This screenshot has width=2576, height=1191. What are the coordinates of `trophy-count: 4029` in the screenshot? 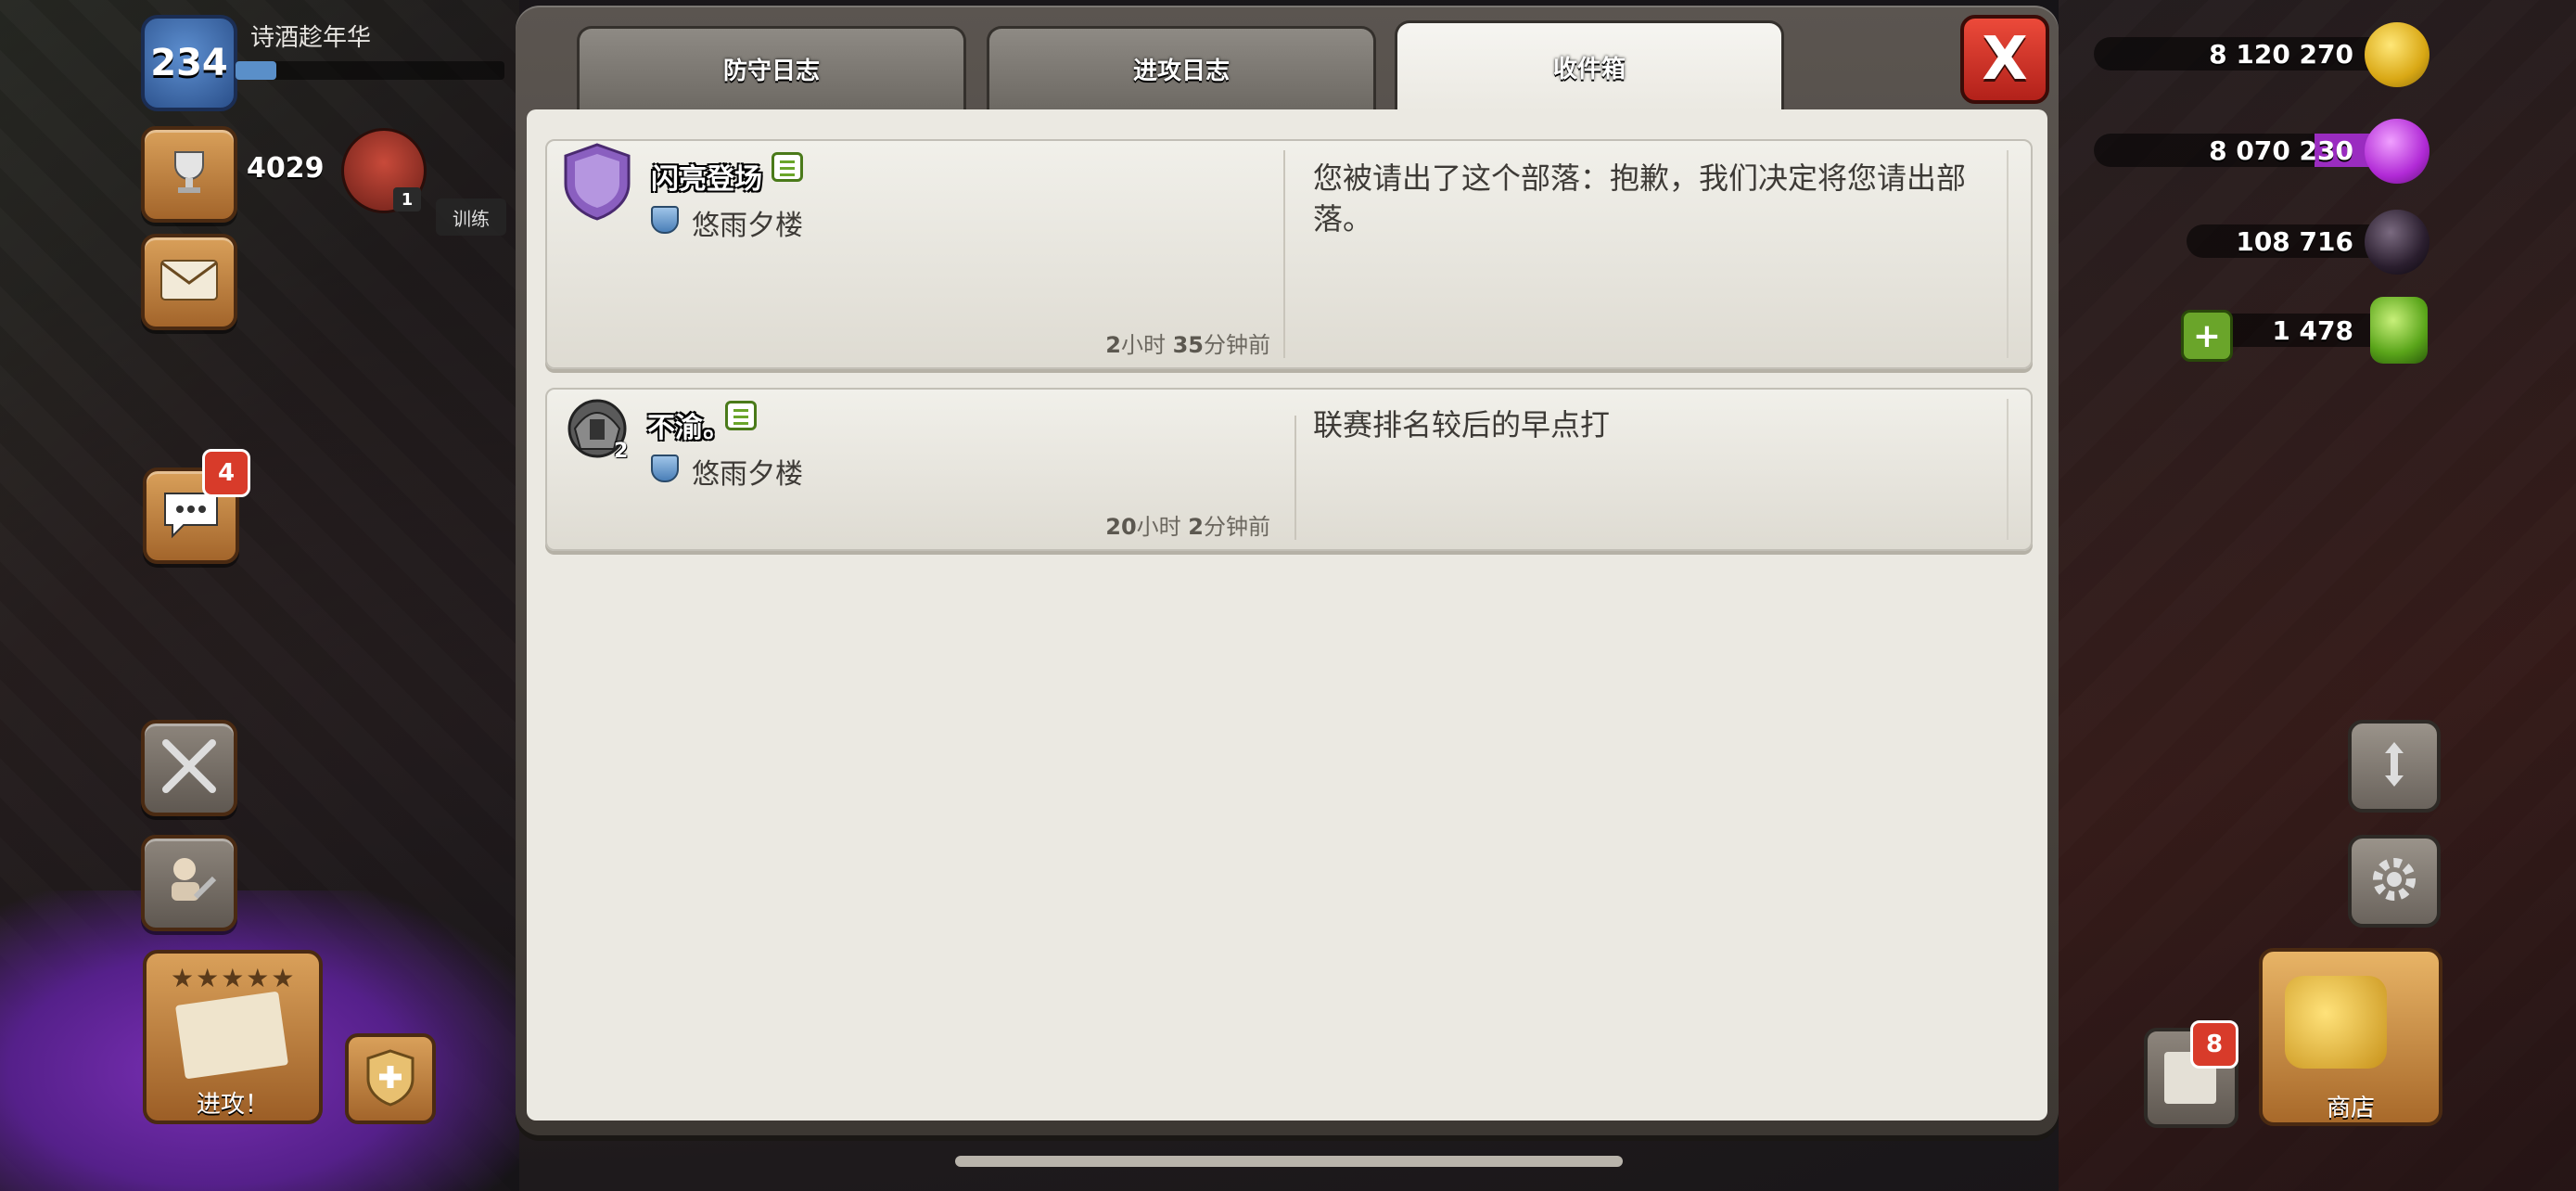 It's located at (286, 168).